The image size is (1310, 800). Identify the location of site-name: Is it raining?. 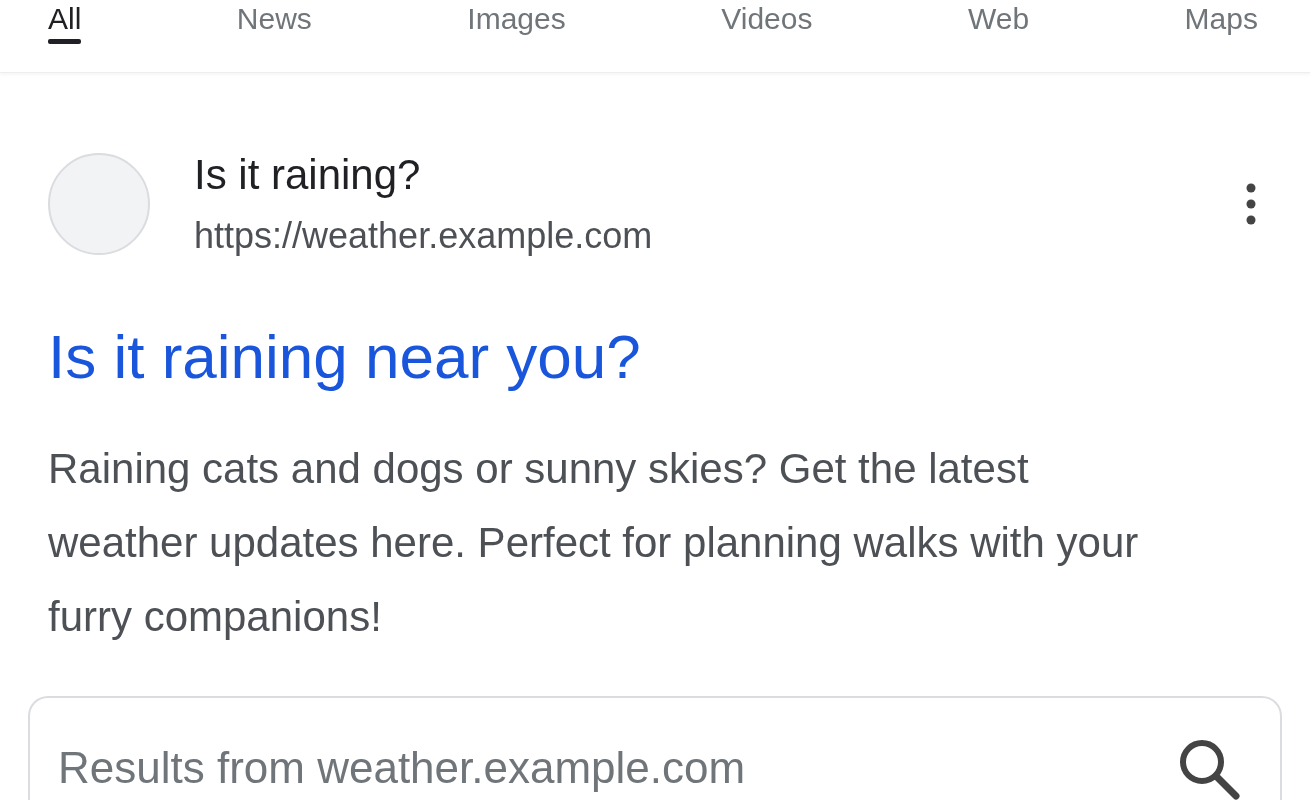
(308, 175).